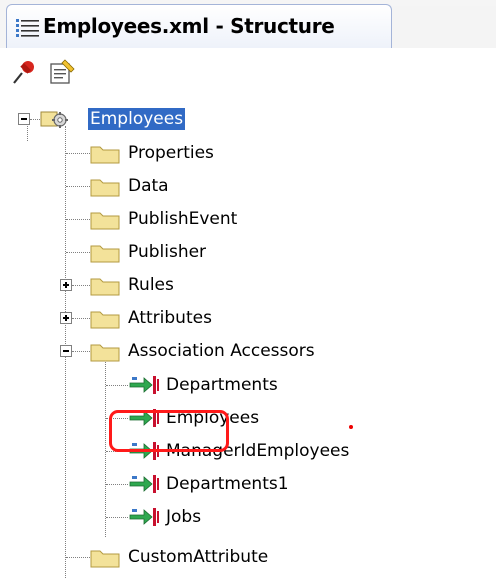 This screenshot has width=496, height=578. Describe the element at coordinates (167, 252) in the screenshot. I see `tree-node-label: Publisher` at that location.